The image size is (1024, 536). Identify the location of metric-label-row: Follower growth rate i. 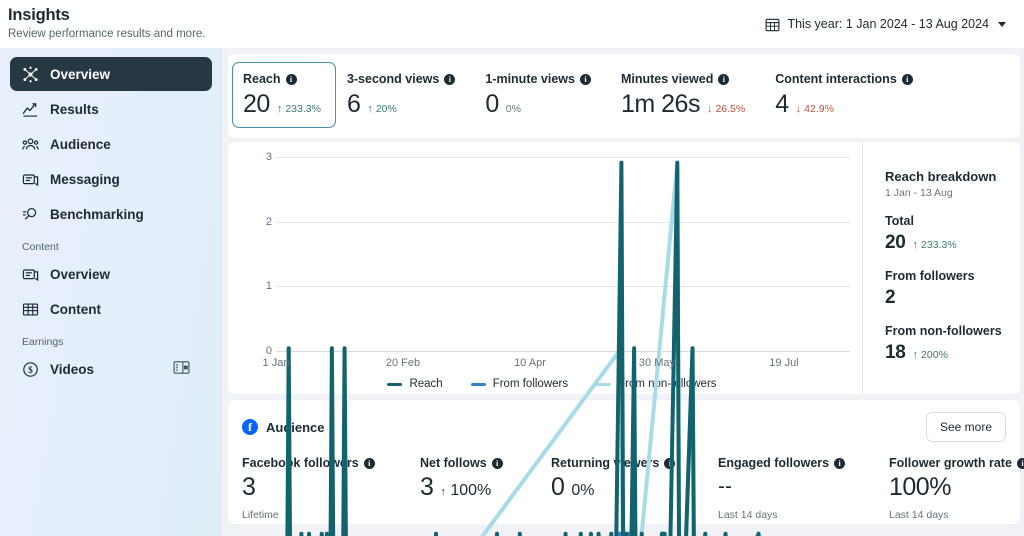
(956, 463).